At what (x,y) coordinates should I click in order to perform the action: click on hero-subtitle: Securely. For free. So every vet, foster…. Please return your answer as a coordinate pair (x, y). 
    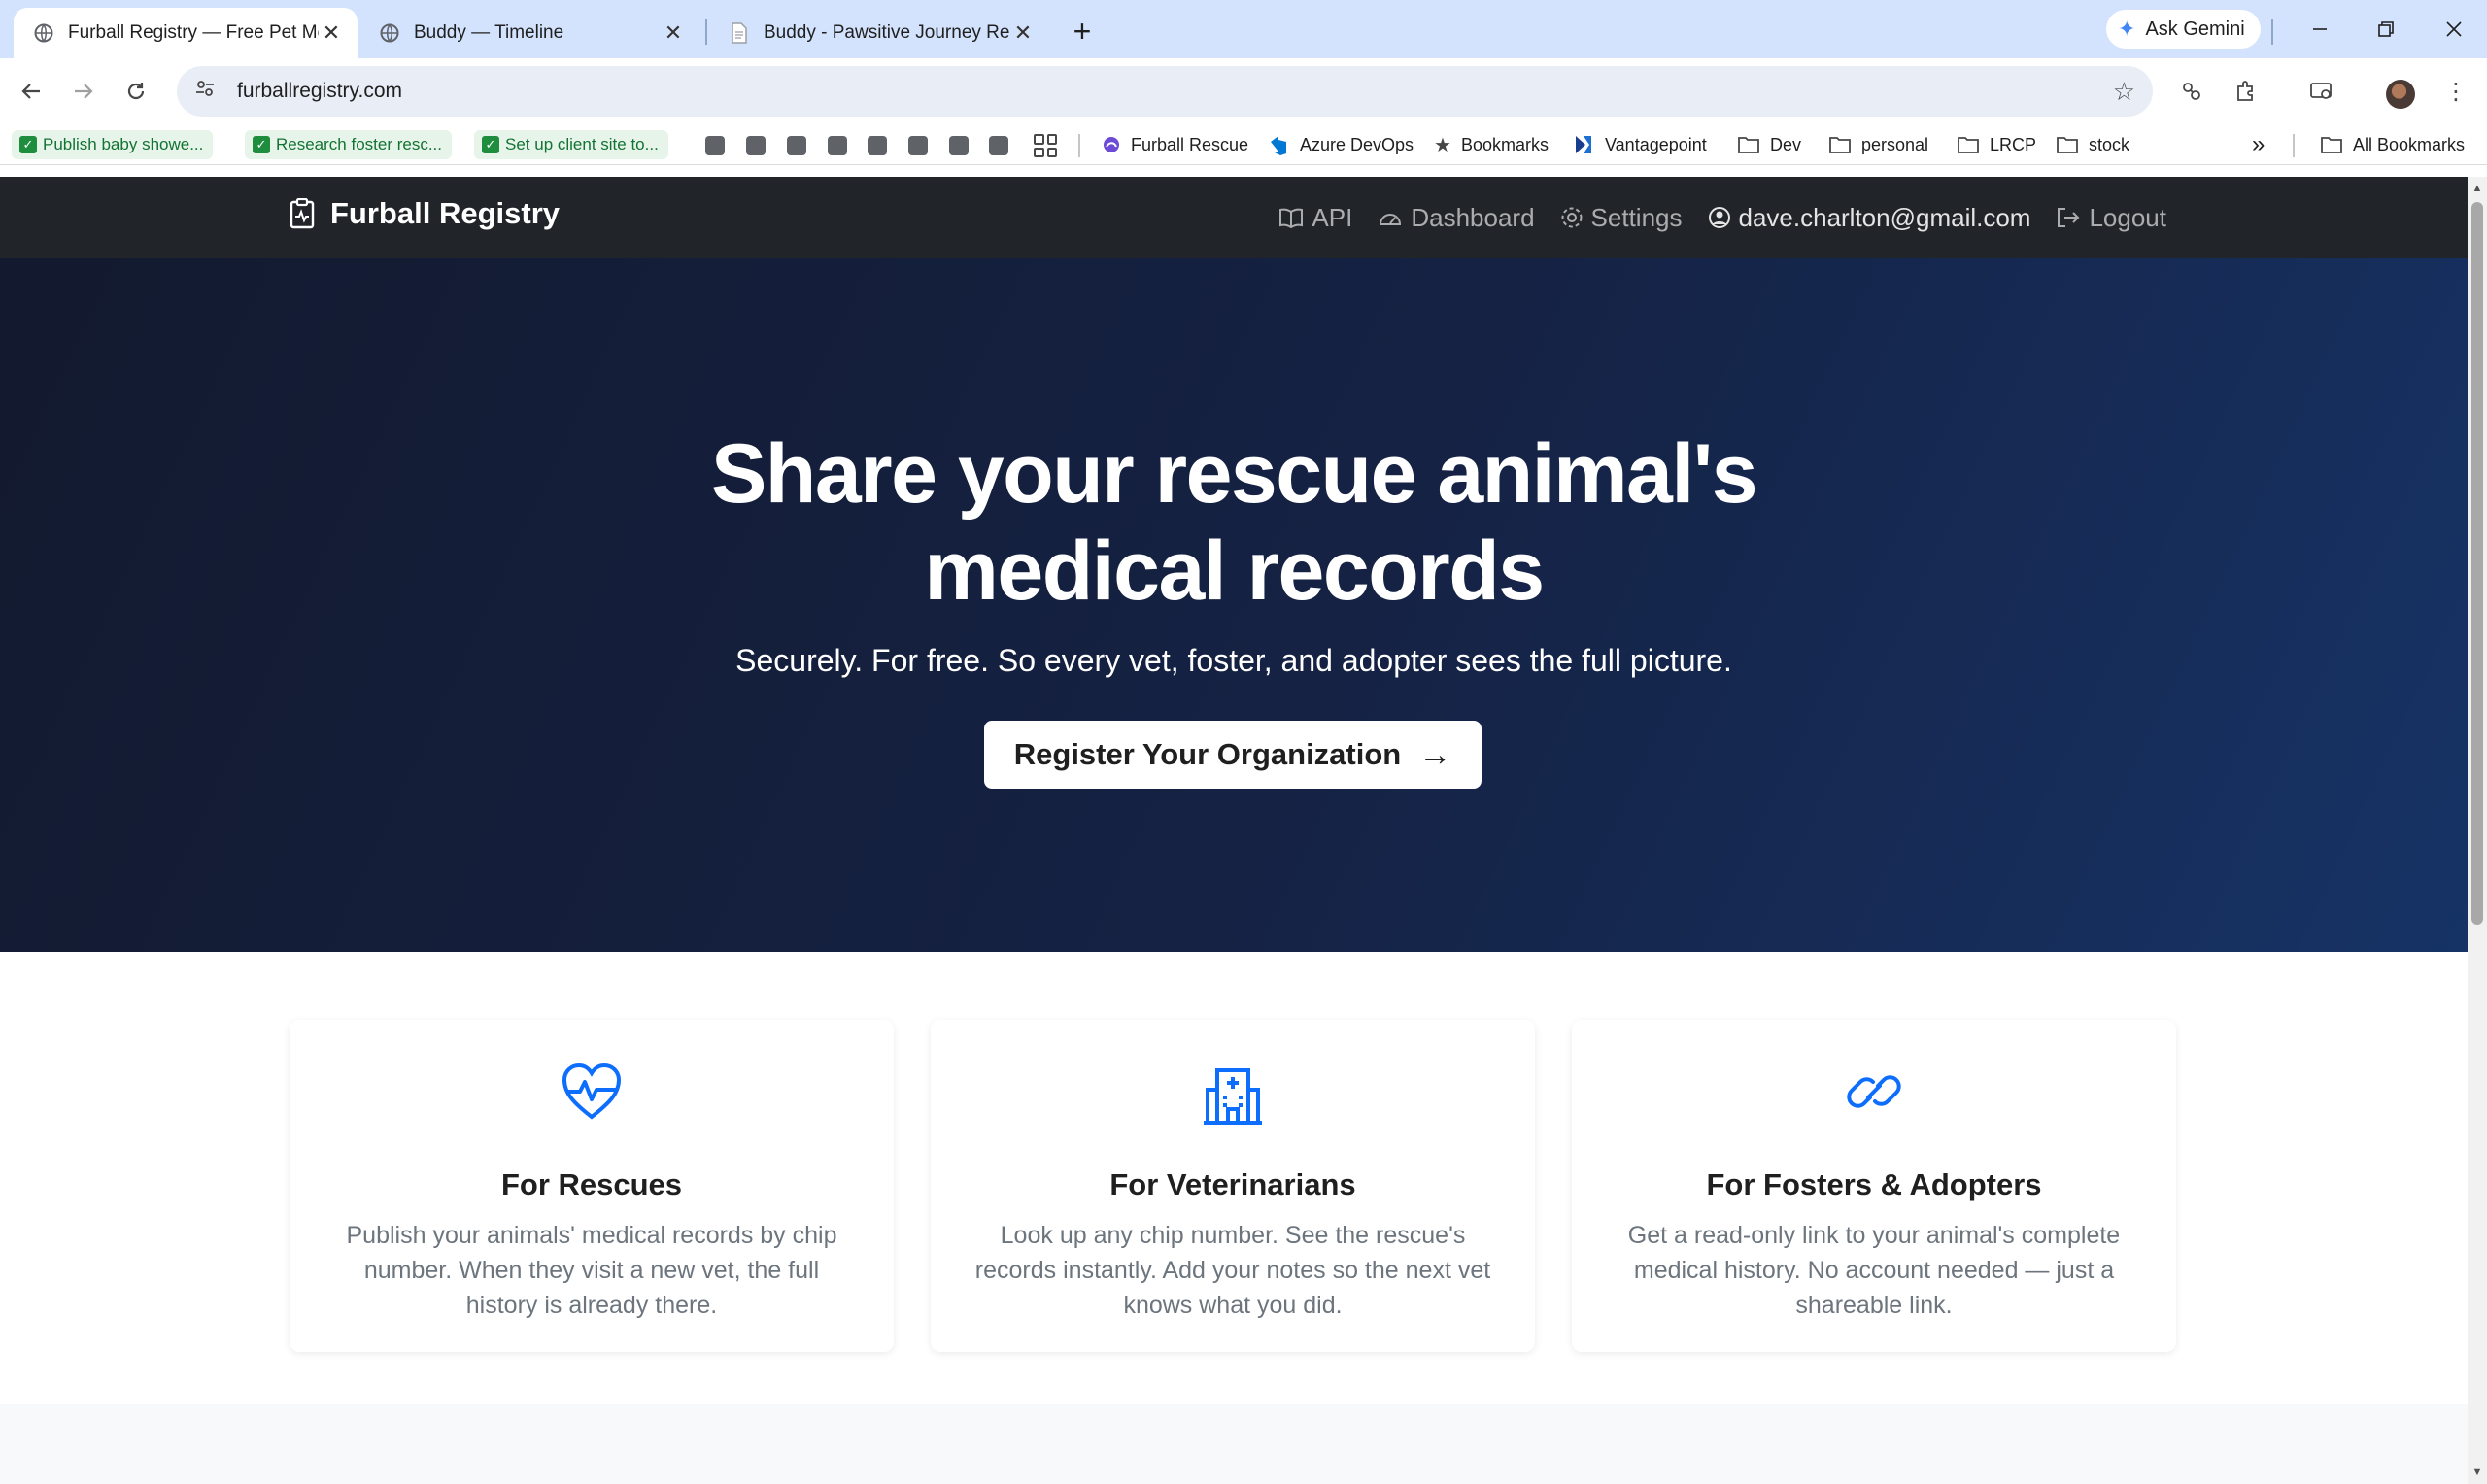
    Looking at the image, I should click on (1233, 660).